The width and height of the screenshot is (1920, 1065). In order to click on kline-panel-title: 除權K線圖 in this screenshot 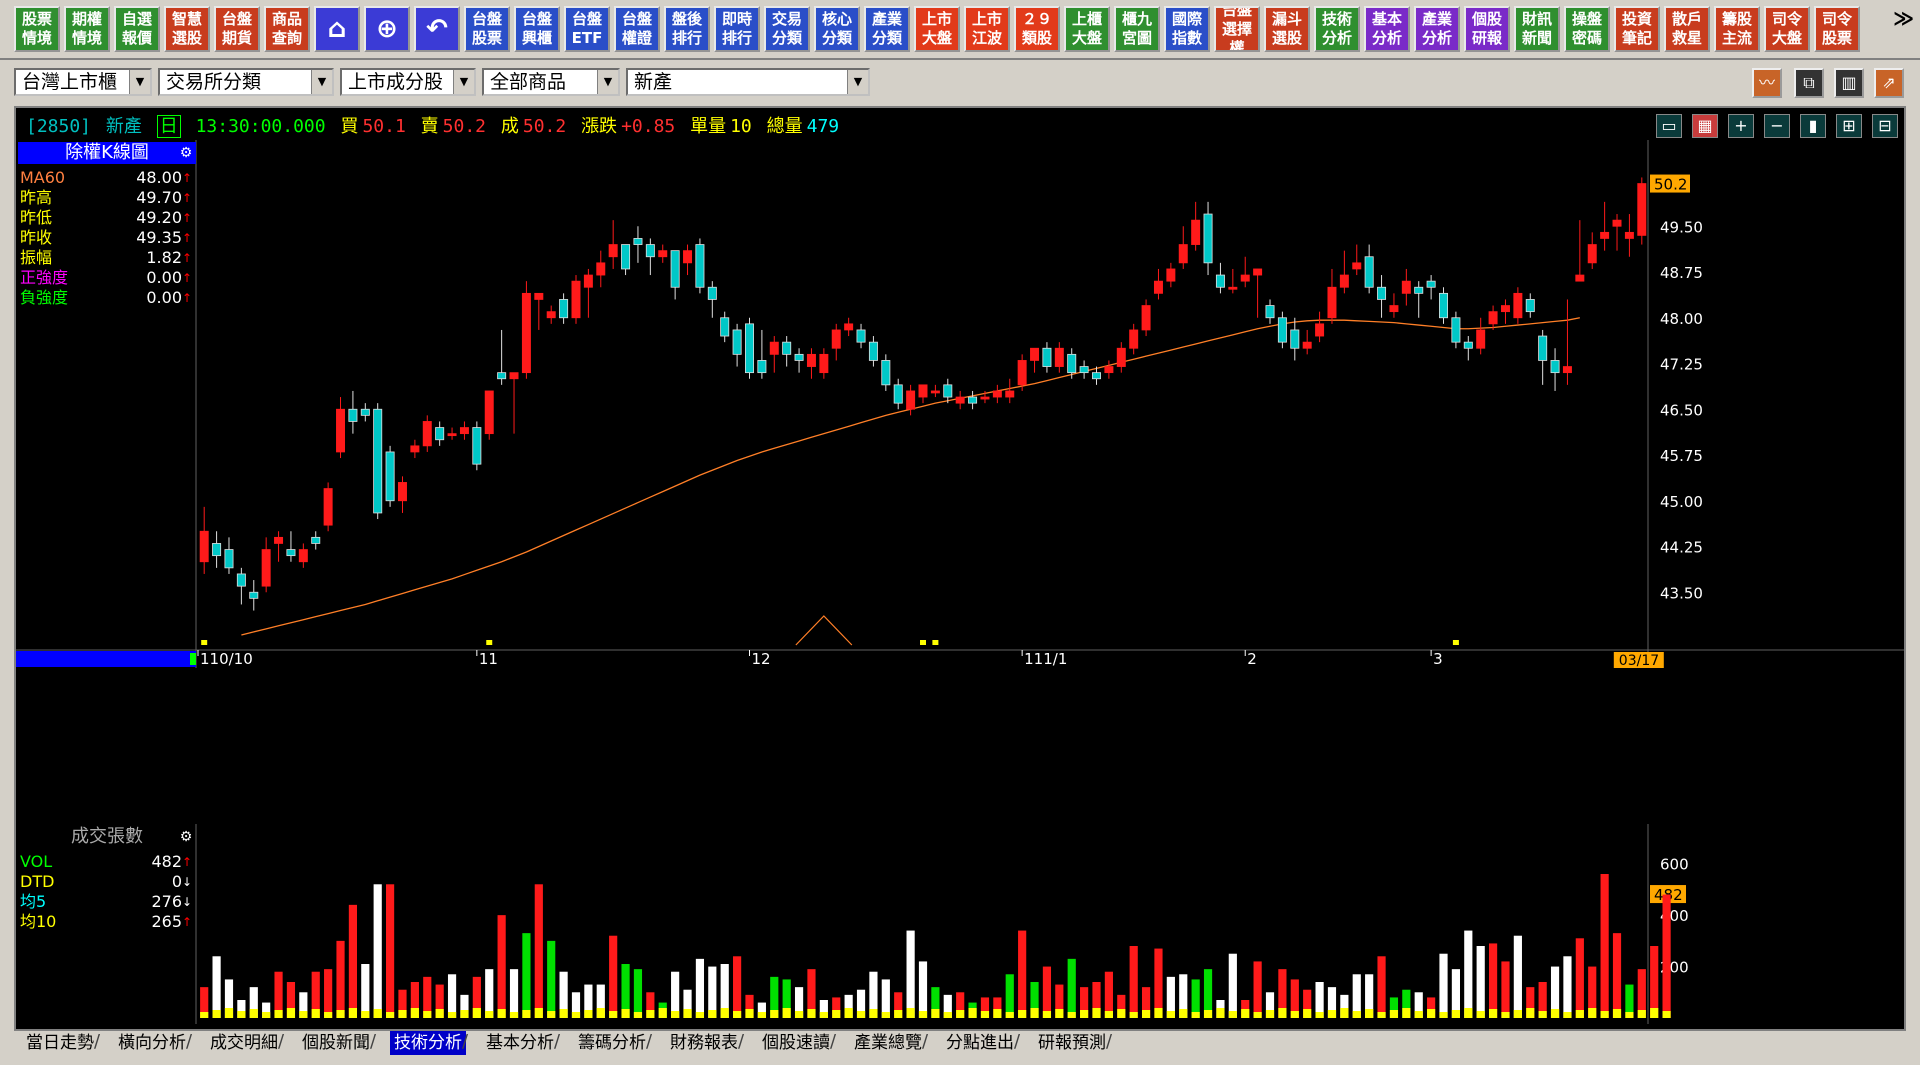, I will do `click(107, 153)`.